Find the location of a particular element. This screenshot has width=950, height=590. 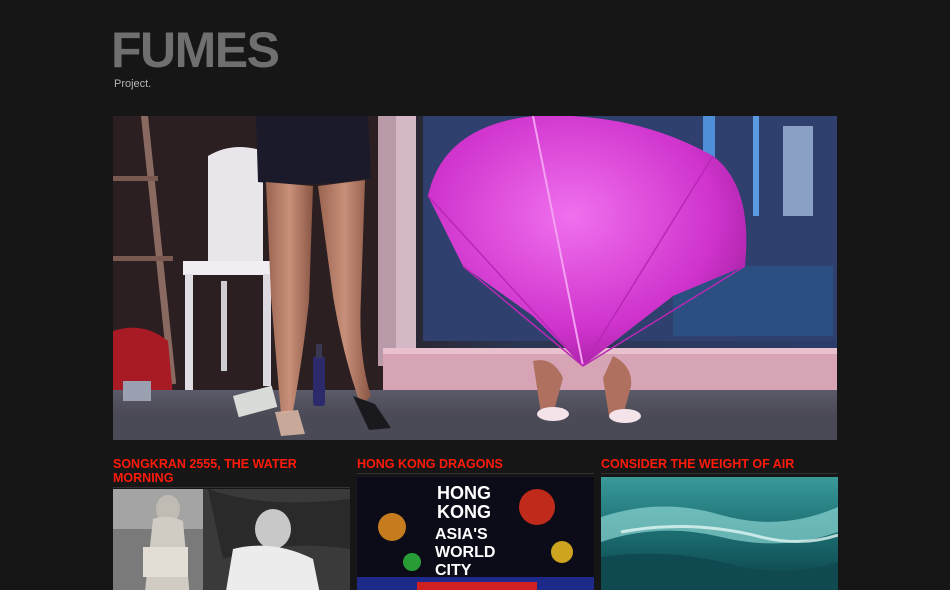

site-logo: FUMES is located at coordinates (195, 50).